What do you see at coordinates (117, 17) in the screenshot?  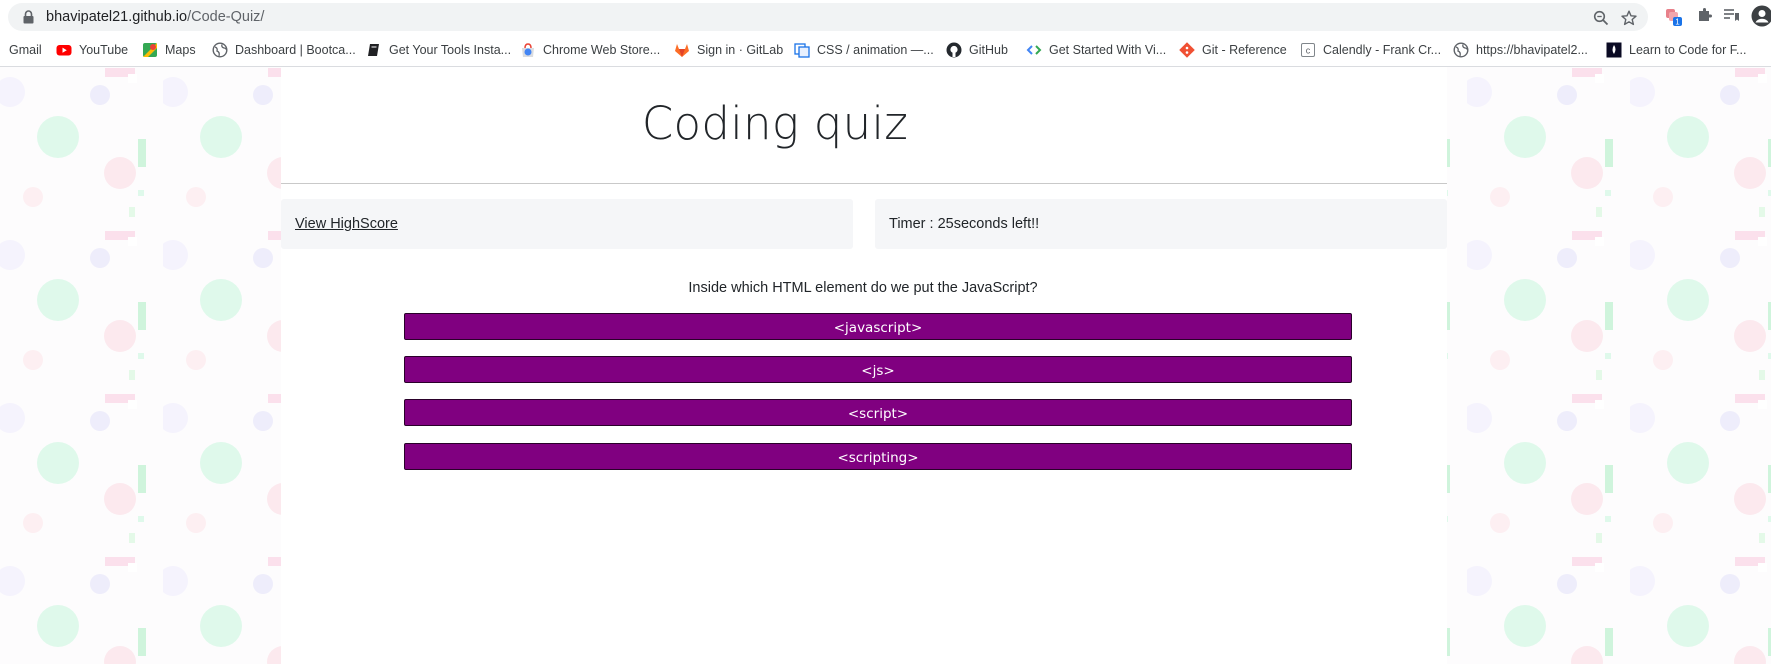 I see `url-host: bhavipatel21.github.io` at bounding box center [117, 17].